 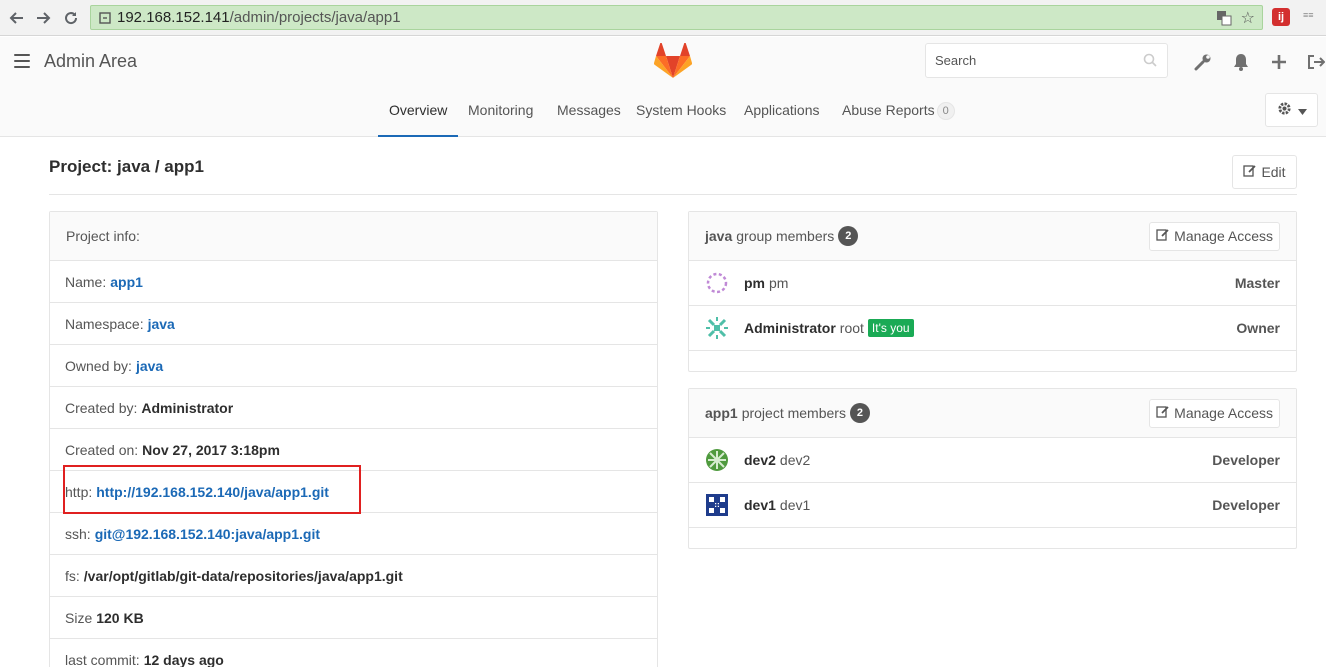 I want to click on page-info-icon, so click(x=105, y=19).